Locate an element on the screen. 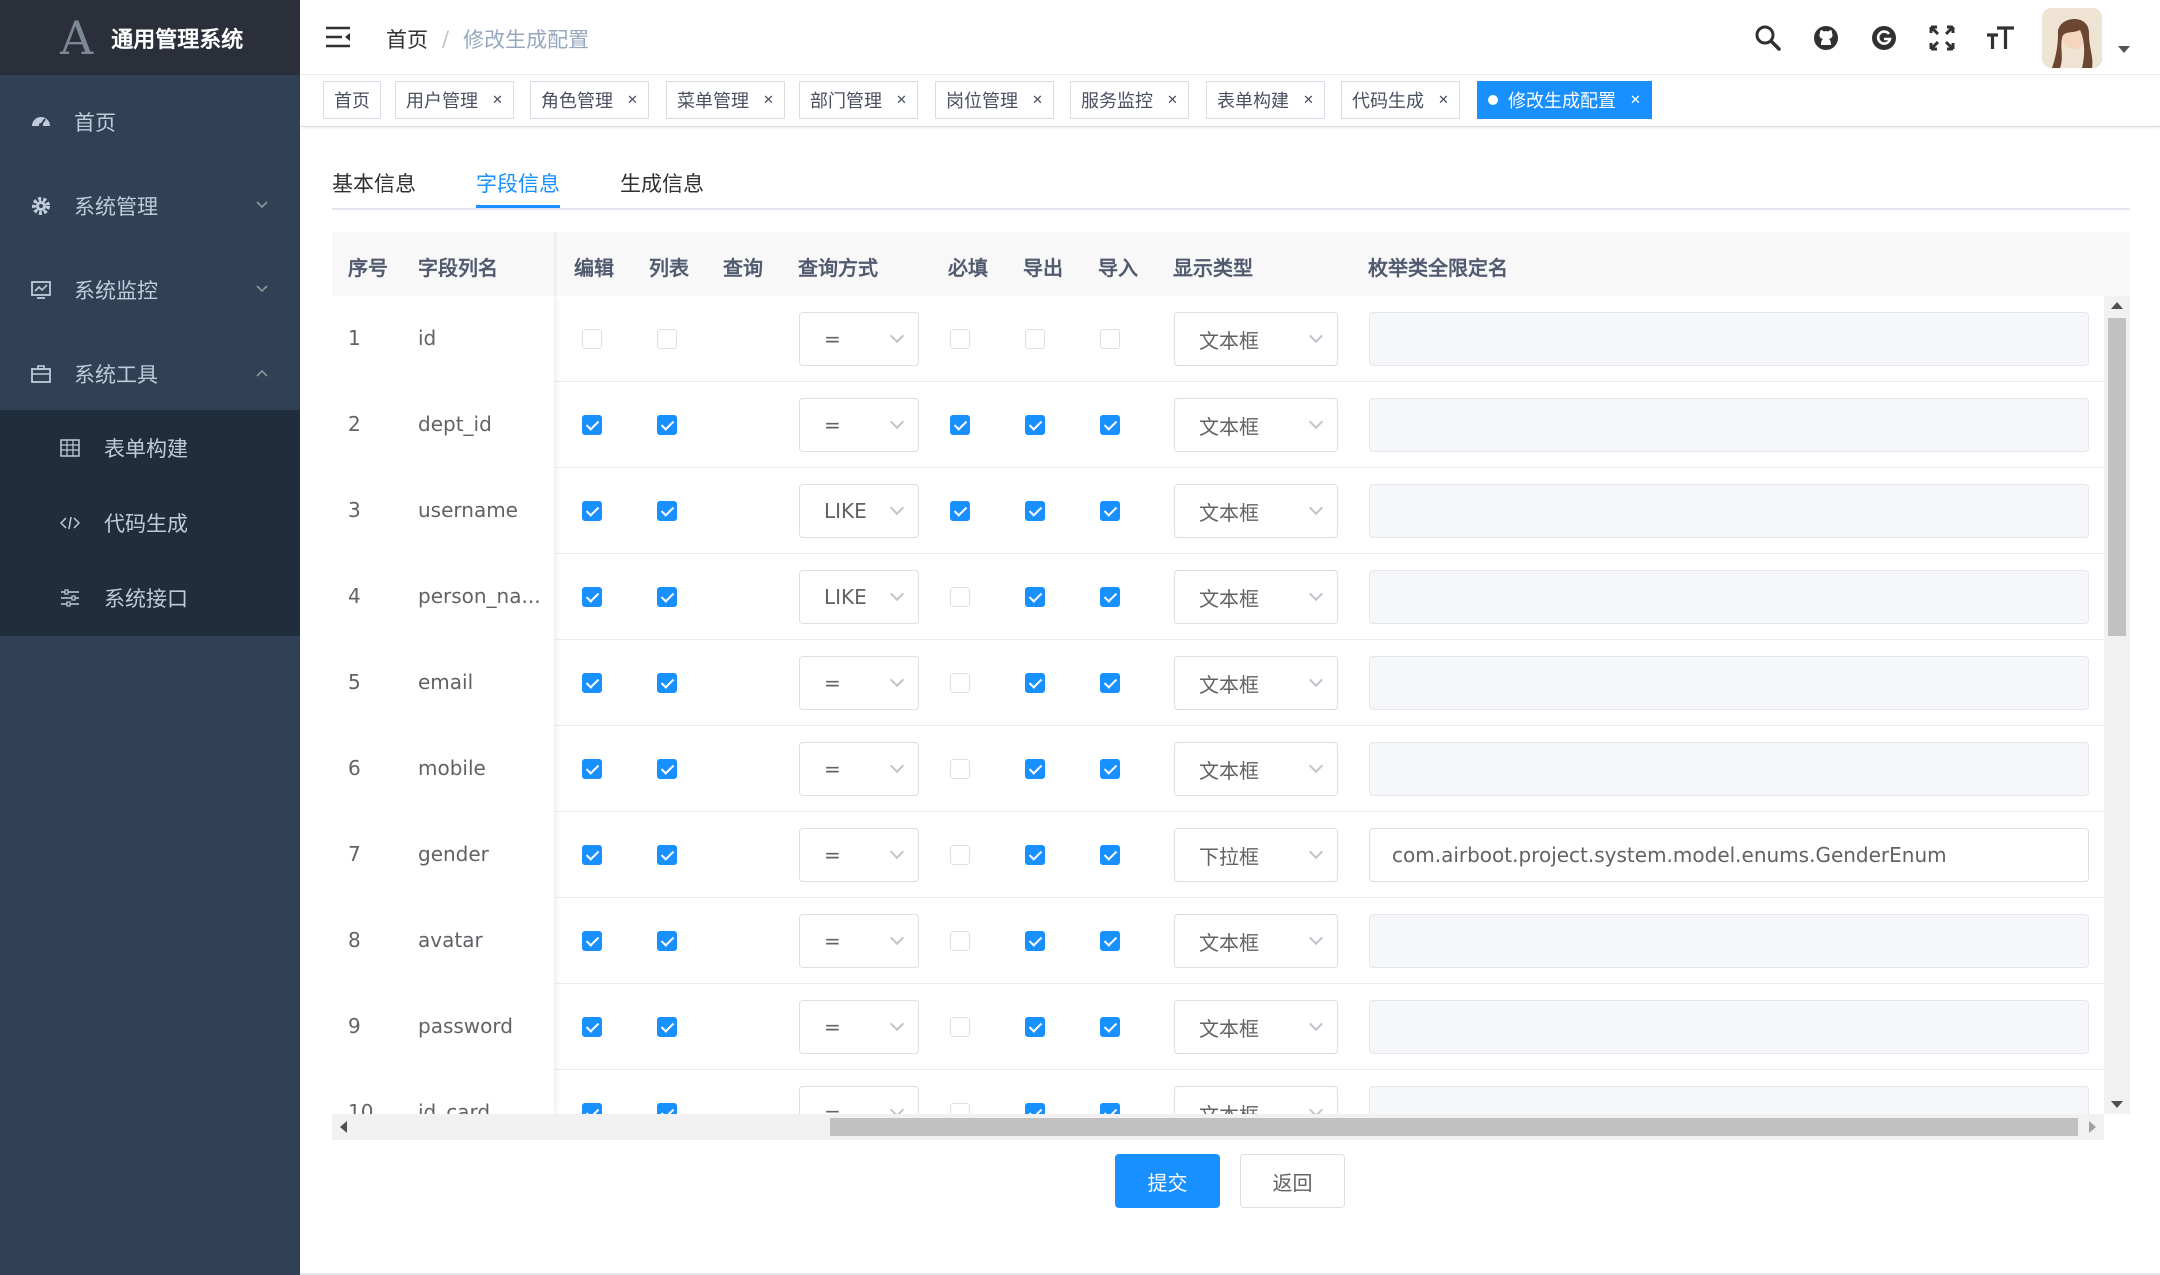 The image size is (2160, 1275). query-type-select: LIKE is located at coordinates (859, 597).